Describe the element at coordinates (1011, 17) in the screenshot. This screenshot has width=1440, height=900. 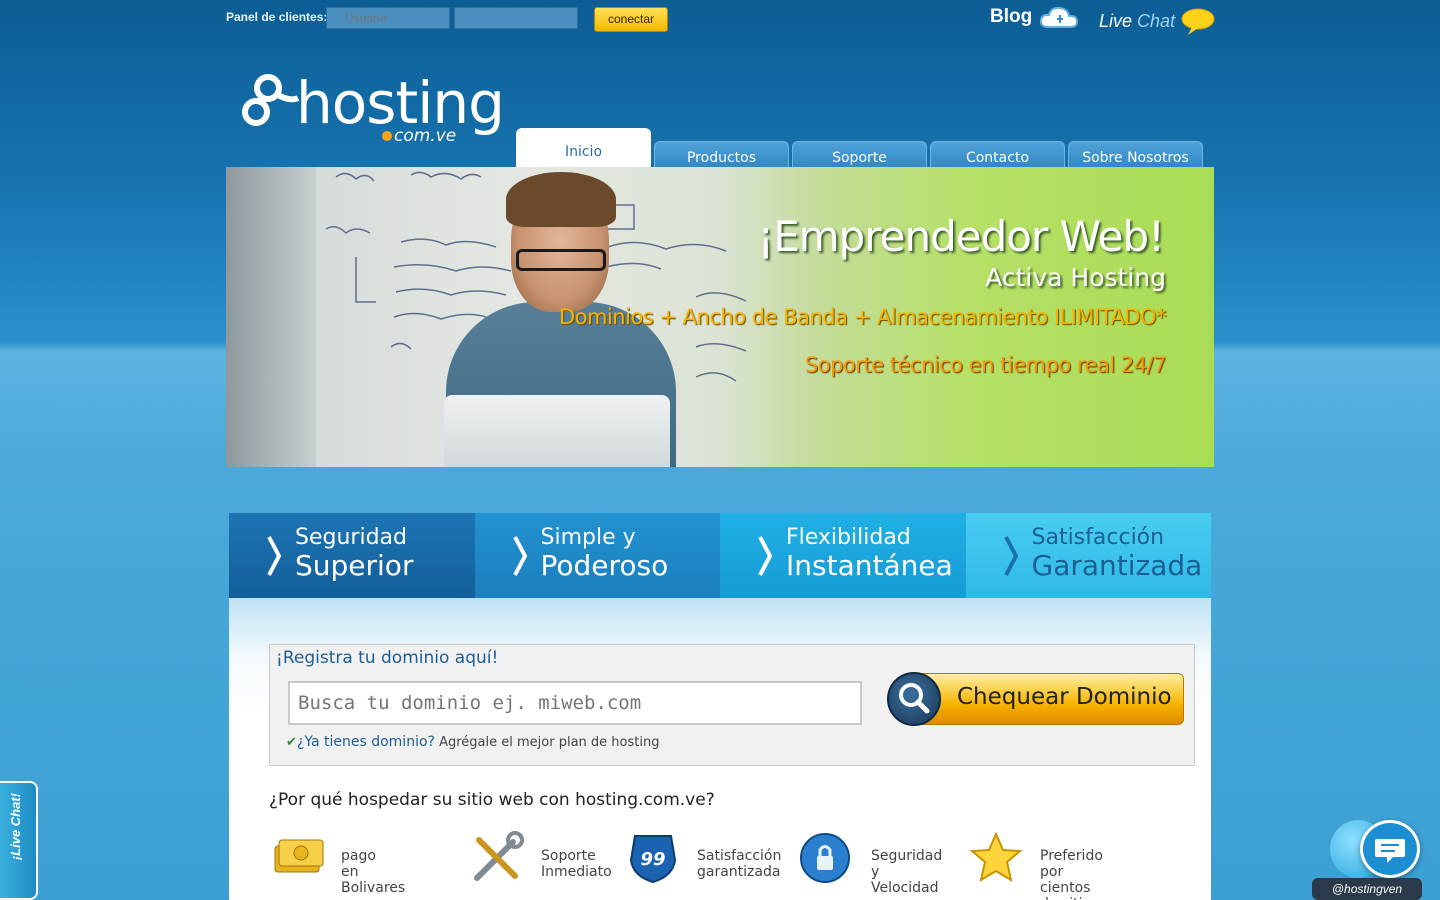
I see `blog-label: Blog` at that location.